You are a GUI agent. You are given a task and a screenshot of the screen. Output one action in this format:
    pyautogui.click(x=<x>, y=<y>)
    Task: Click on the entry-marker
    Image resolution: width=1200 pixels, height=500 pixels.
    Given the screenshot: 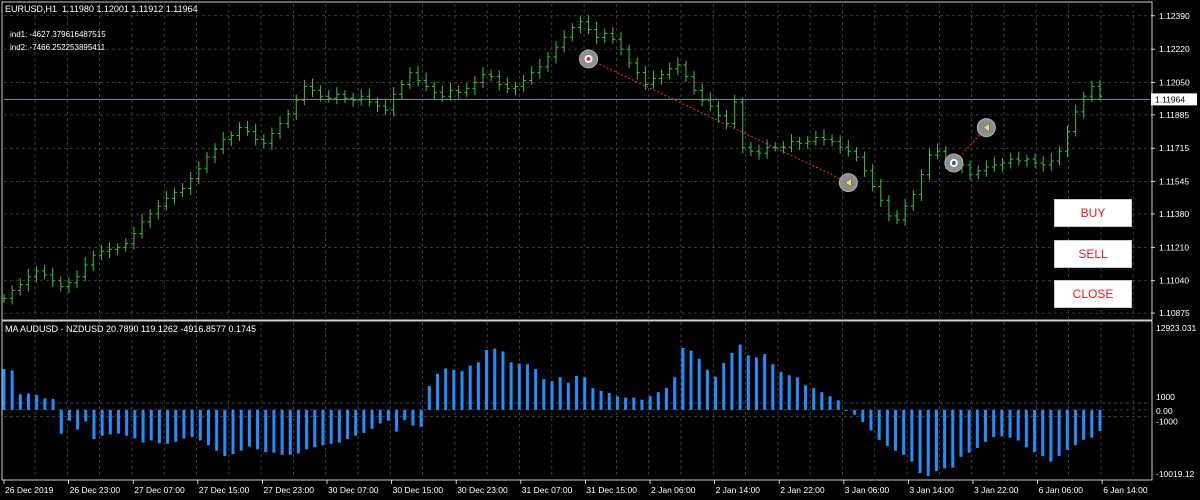 What is the action you would take?
    pyautogui.click(x=589, y=59)
    